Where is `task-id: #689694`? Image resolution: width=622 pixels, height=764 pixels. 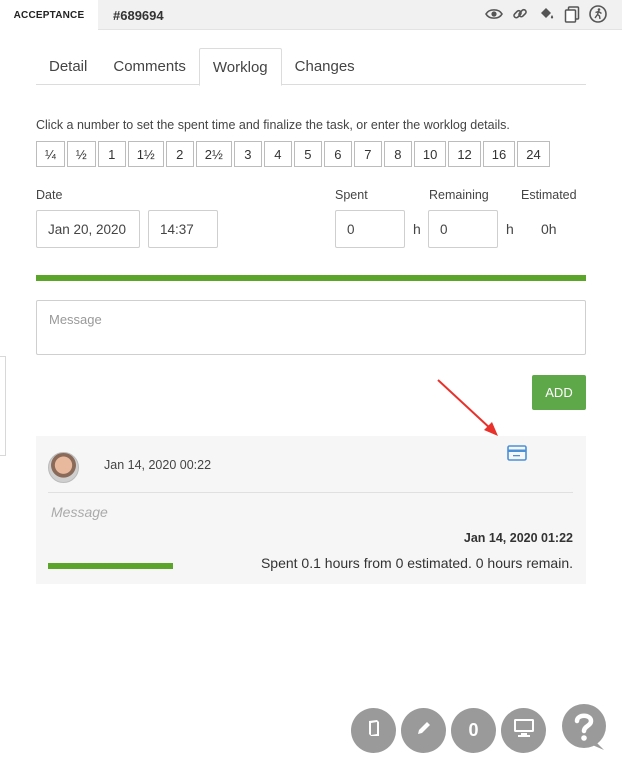 task-id: #689694 is located at coordinates (138, 15).